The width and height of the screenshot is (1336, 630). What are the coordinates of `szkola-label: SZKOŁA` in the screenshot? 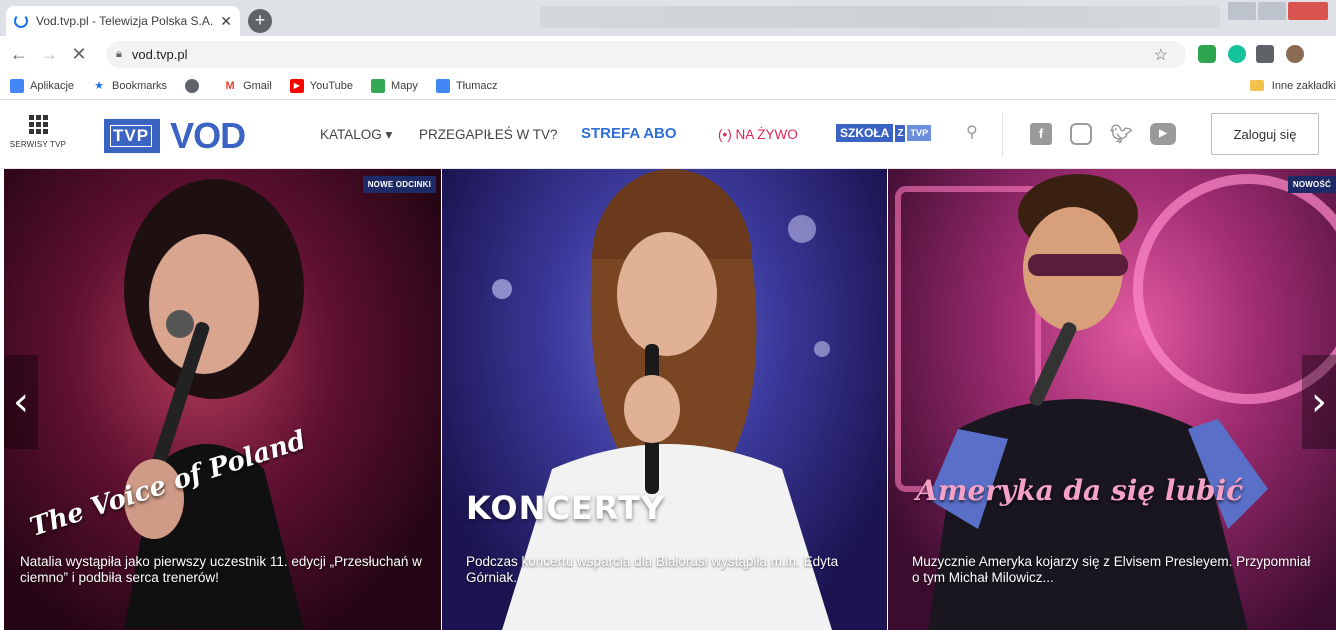 It's located at (865, 133).